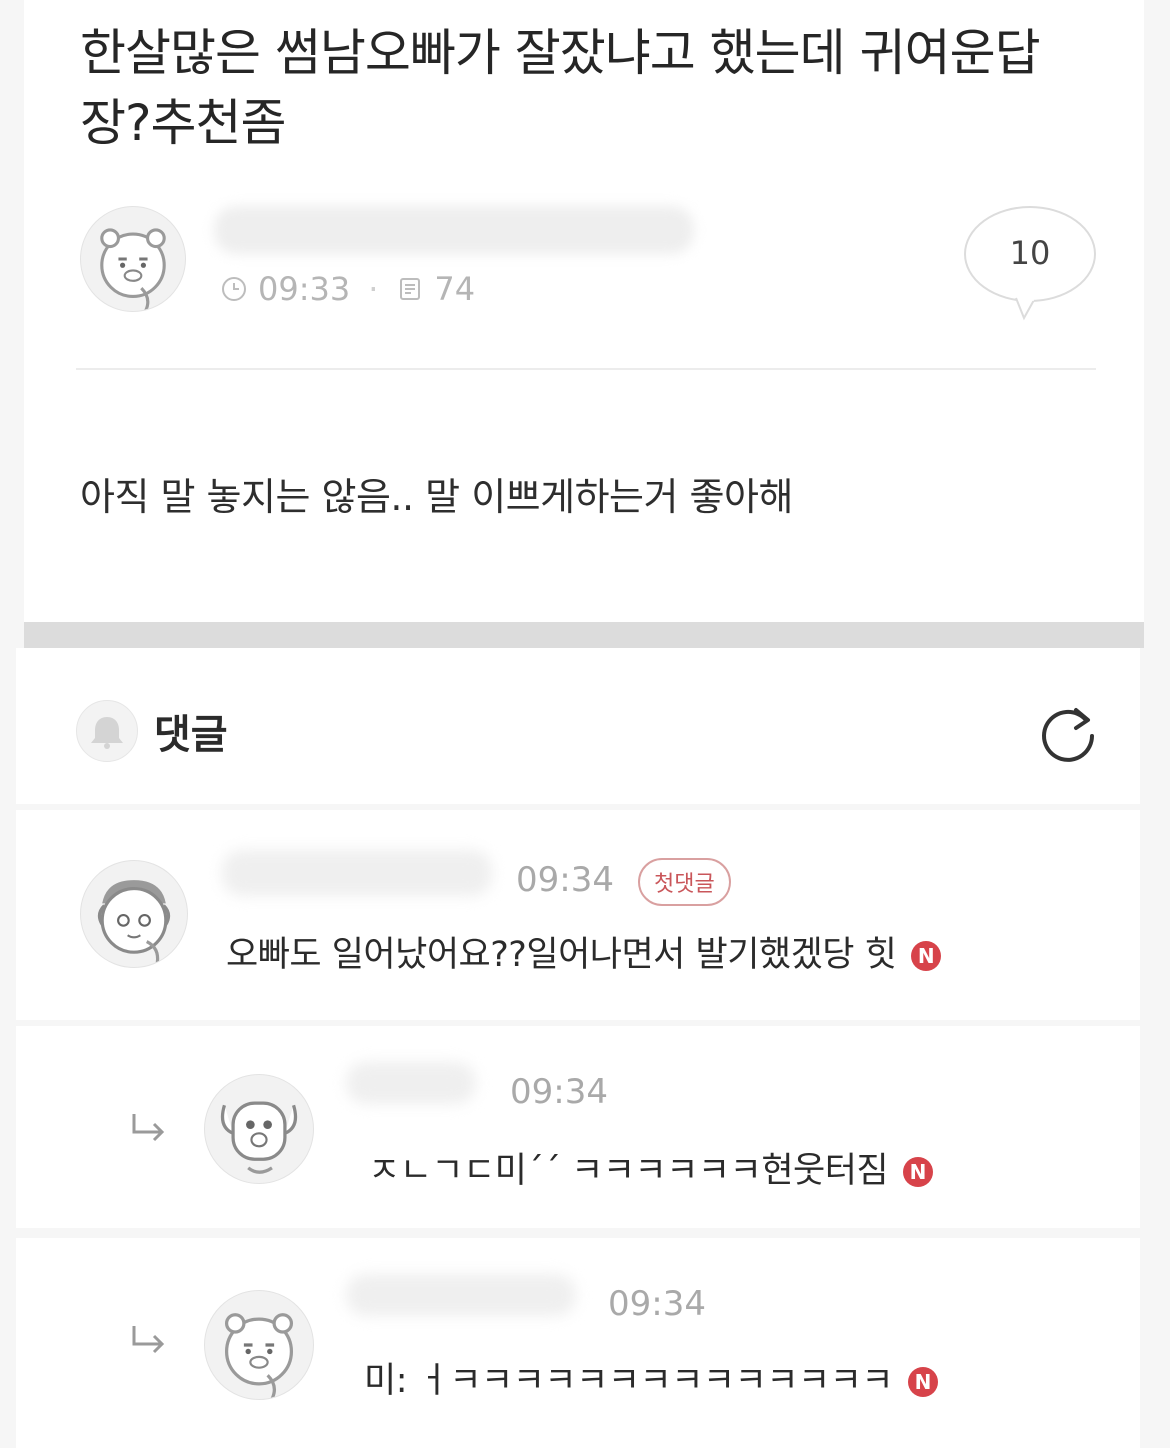 This screenshot has height=1448, width=1170. What do you see at coordinates (561, 955) in the screenshot?
I see `comment-text-content: 오빠도 일어났어요??일어나면서 발기했겠당 힛` at bounding box center [561, 955].